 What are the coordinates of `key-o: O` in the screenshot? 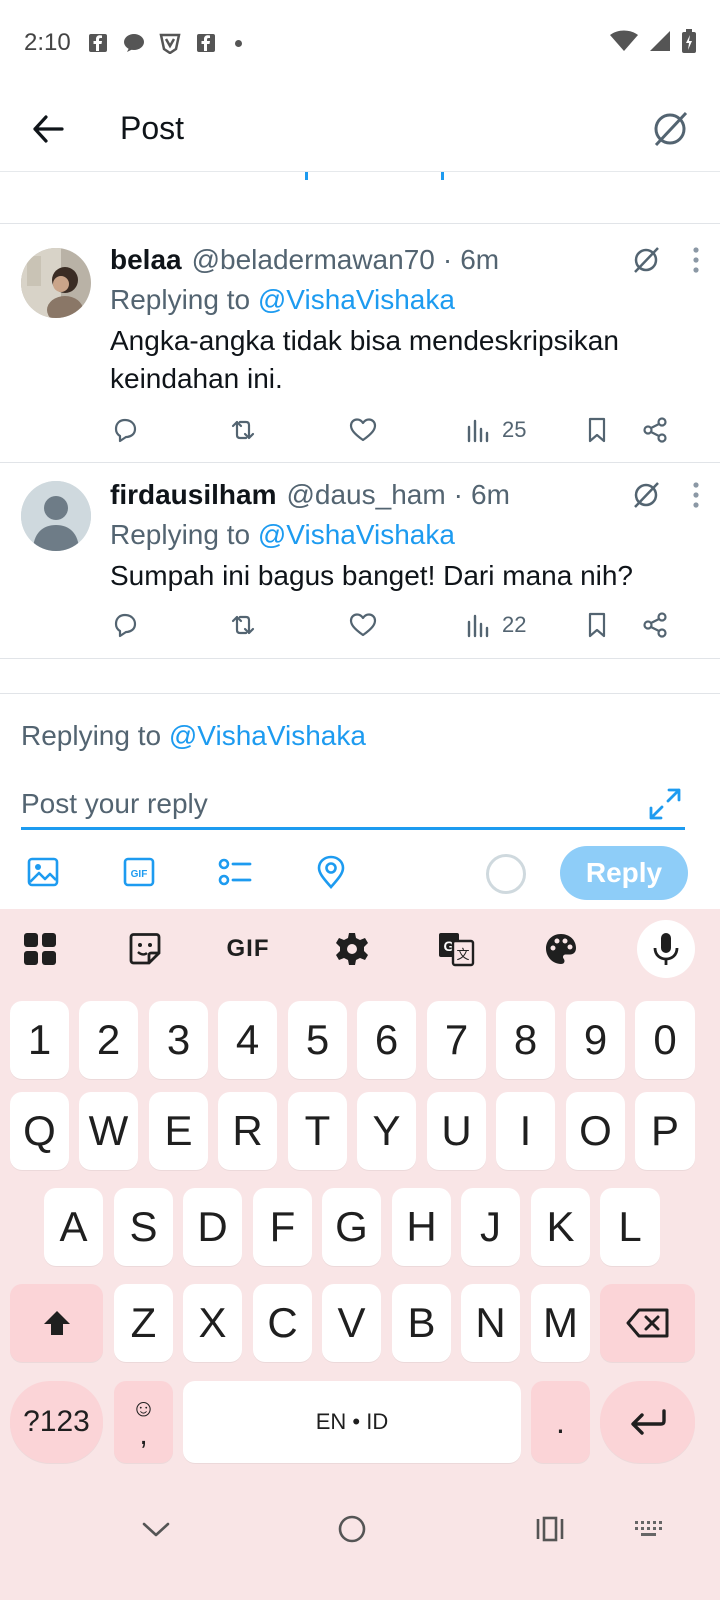 It's located at (595, 1131).